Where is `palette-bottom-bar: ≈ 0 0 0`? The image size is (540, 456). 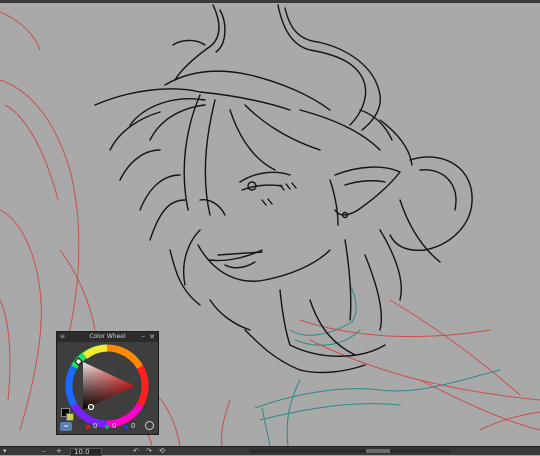 palette-bottom-bar: ≈ 0 0 0 is located at coordinates (107, 427).